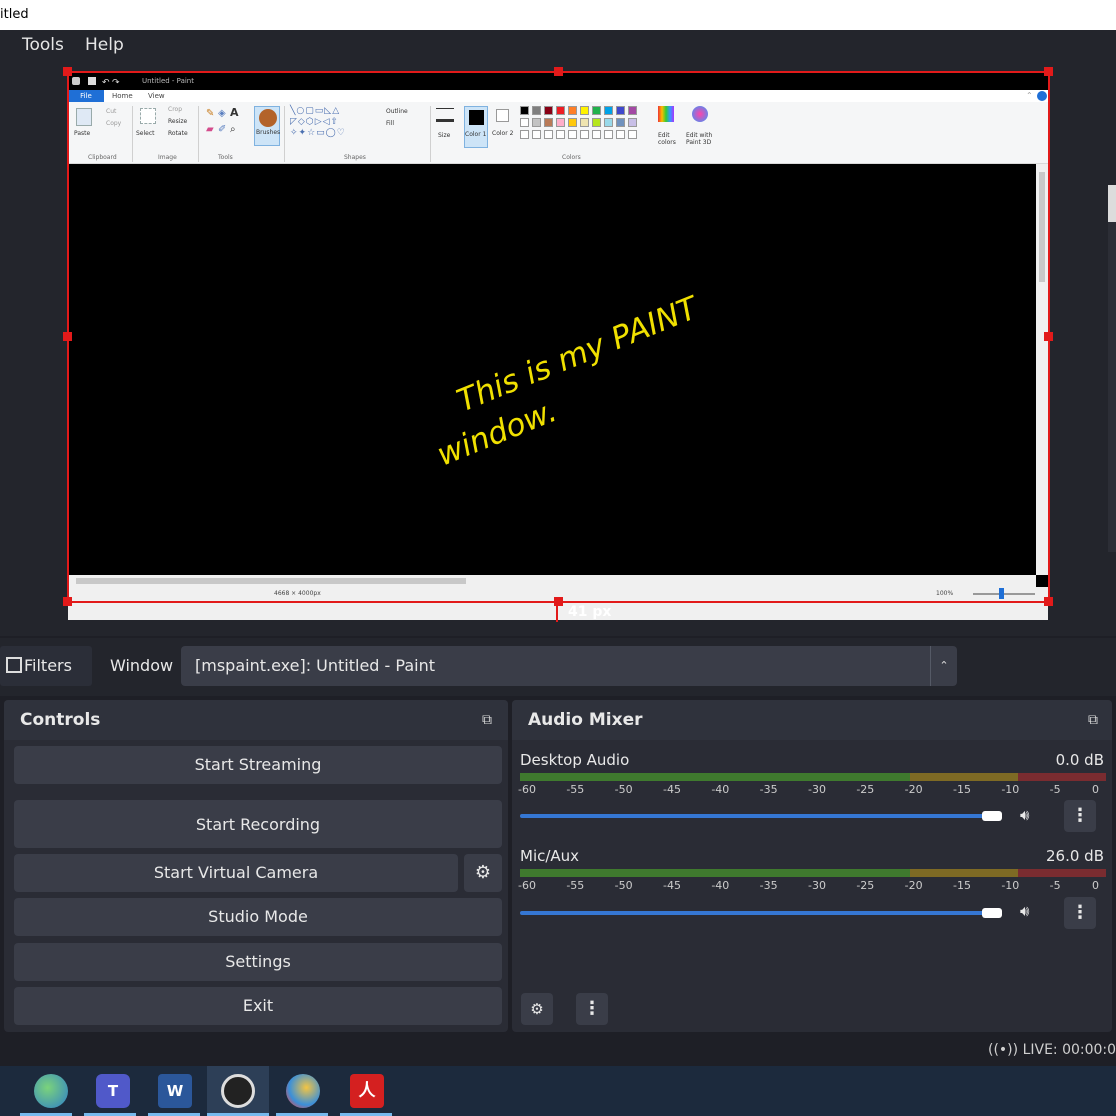 This screenshot has height=1116, width=1116. I want to click on color-picker-icon: ✐, so click(222, 129).